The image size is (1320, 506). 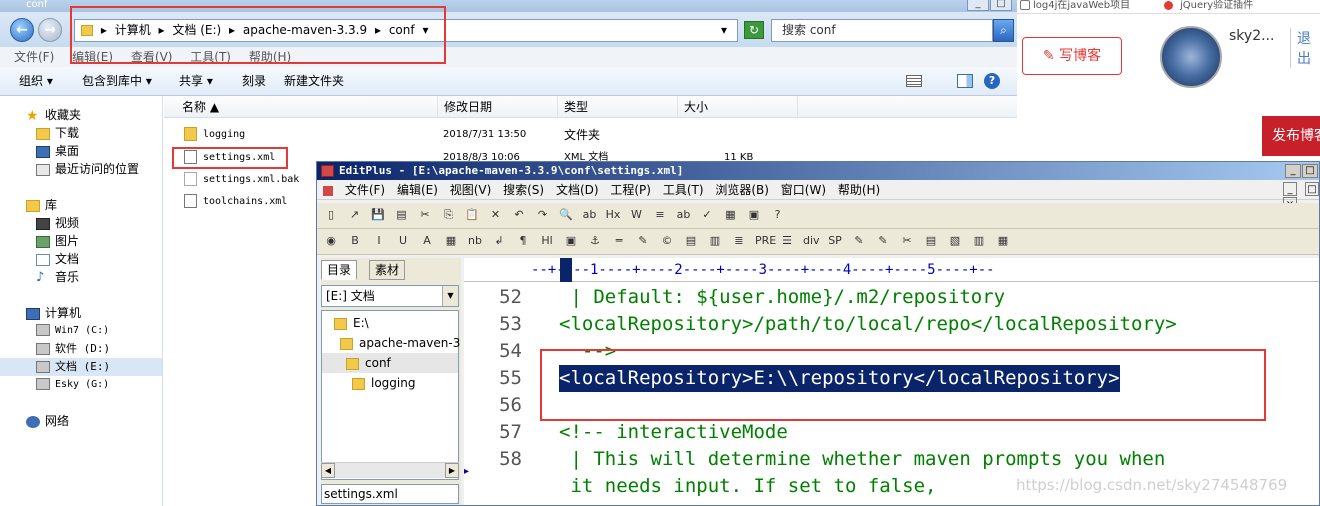 What do you see at coordinates (339, 270) in the screenshot?
I see `tab-directory: 目录` at bounding box center [339, 270].